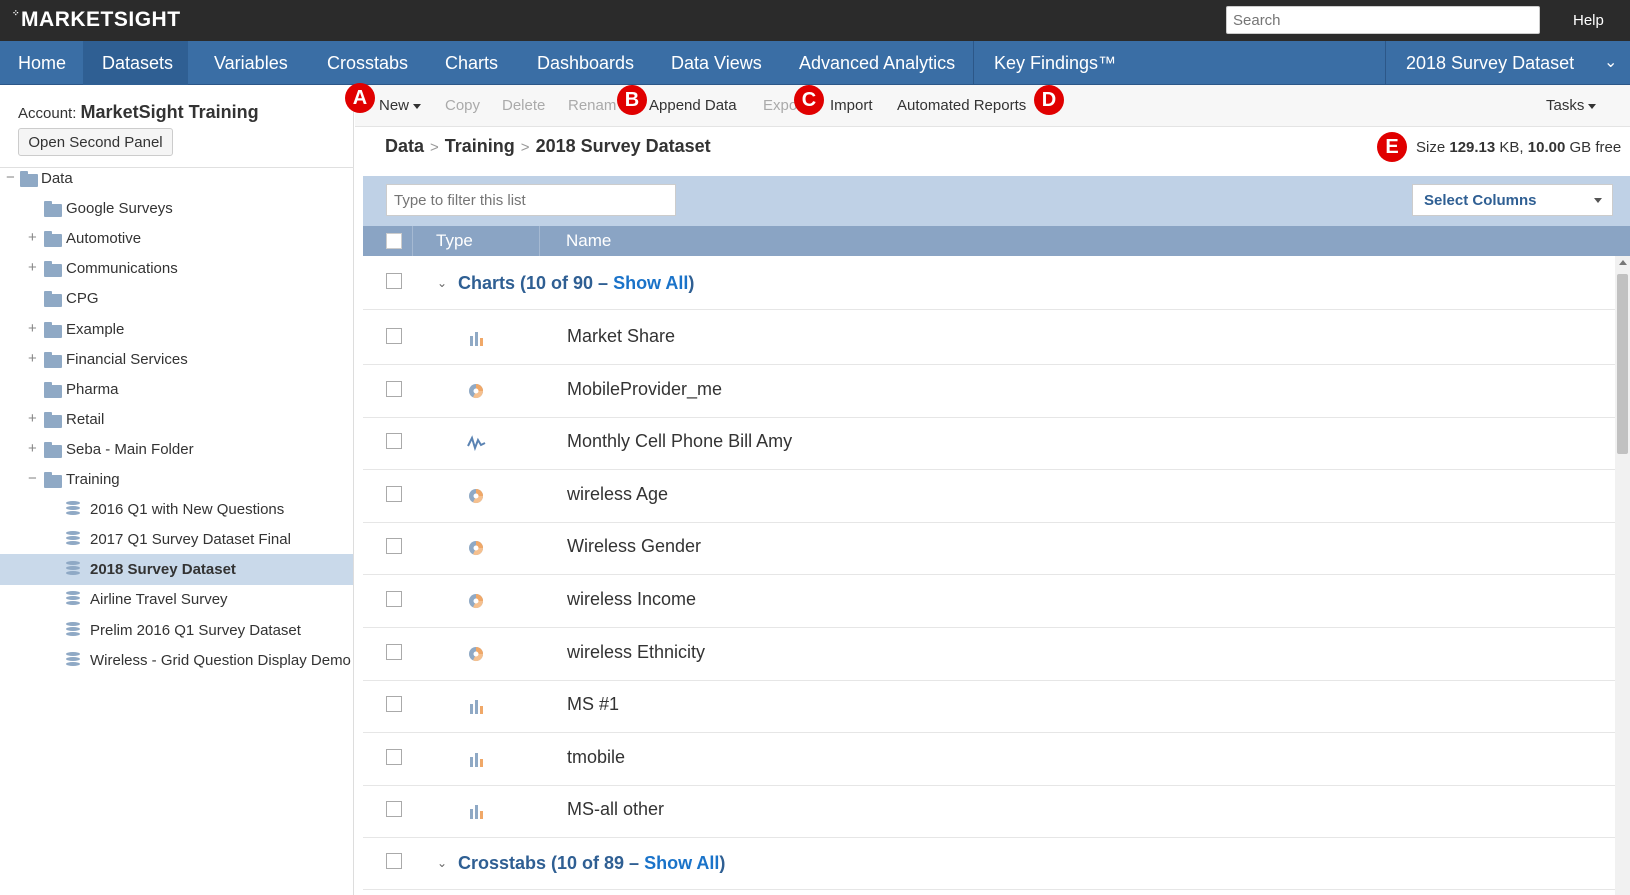  I want to click on row-name: wireless Income, so click(631, 599).